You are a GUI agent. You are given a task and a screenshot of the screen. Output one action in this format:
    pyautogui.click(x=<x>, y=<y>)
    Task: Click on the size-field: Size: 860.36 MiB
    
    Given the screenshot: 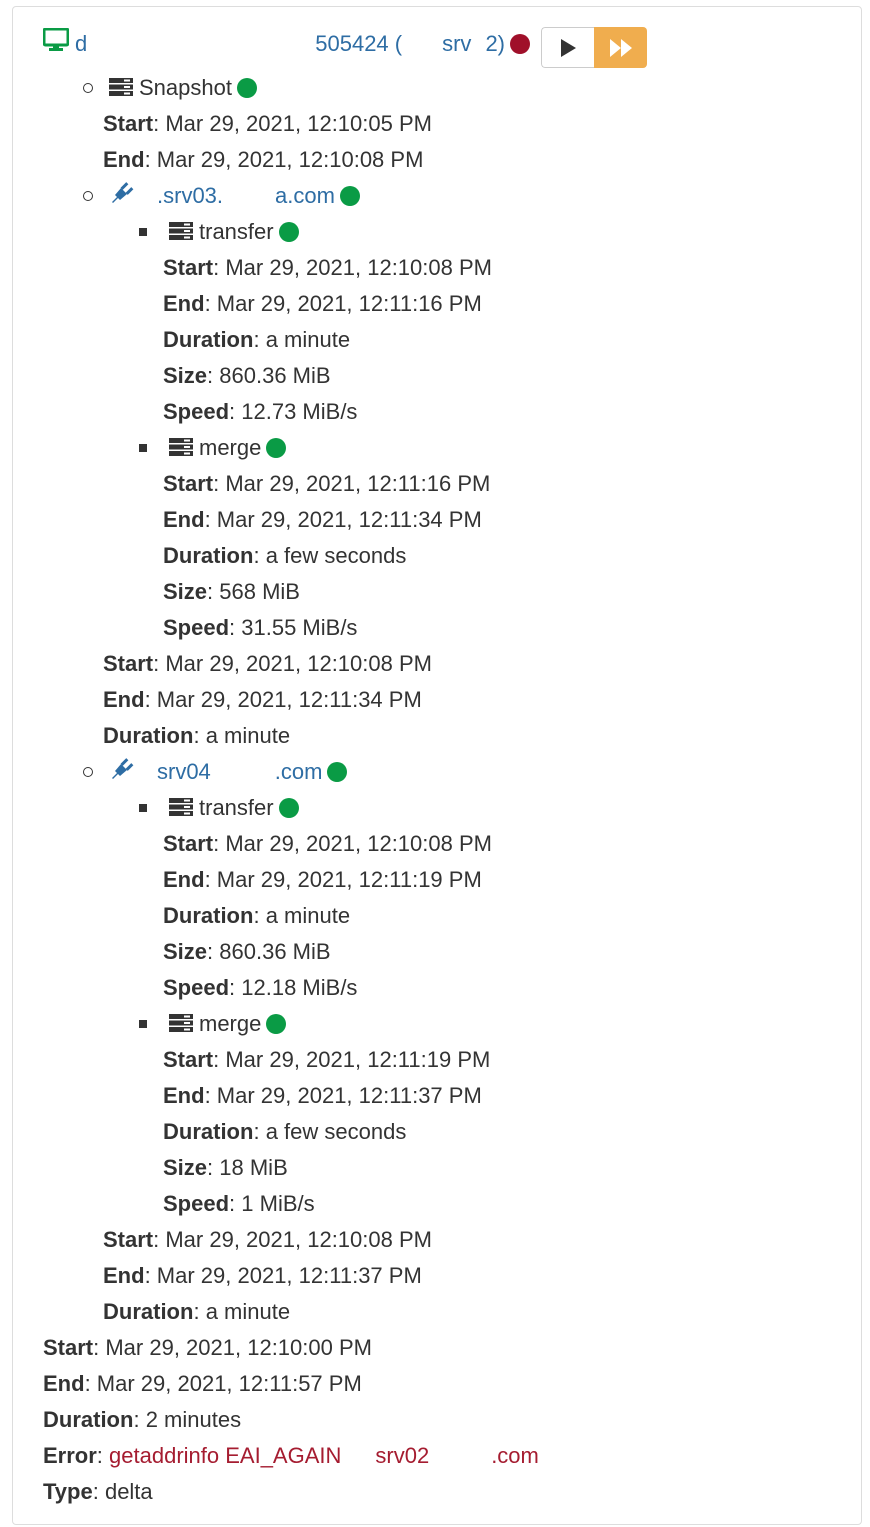 What is the action you would take?
    pyautogui.click(x=247, y=375)
    